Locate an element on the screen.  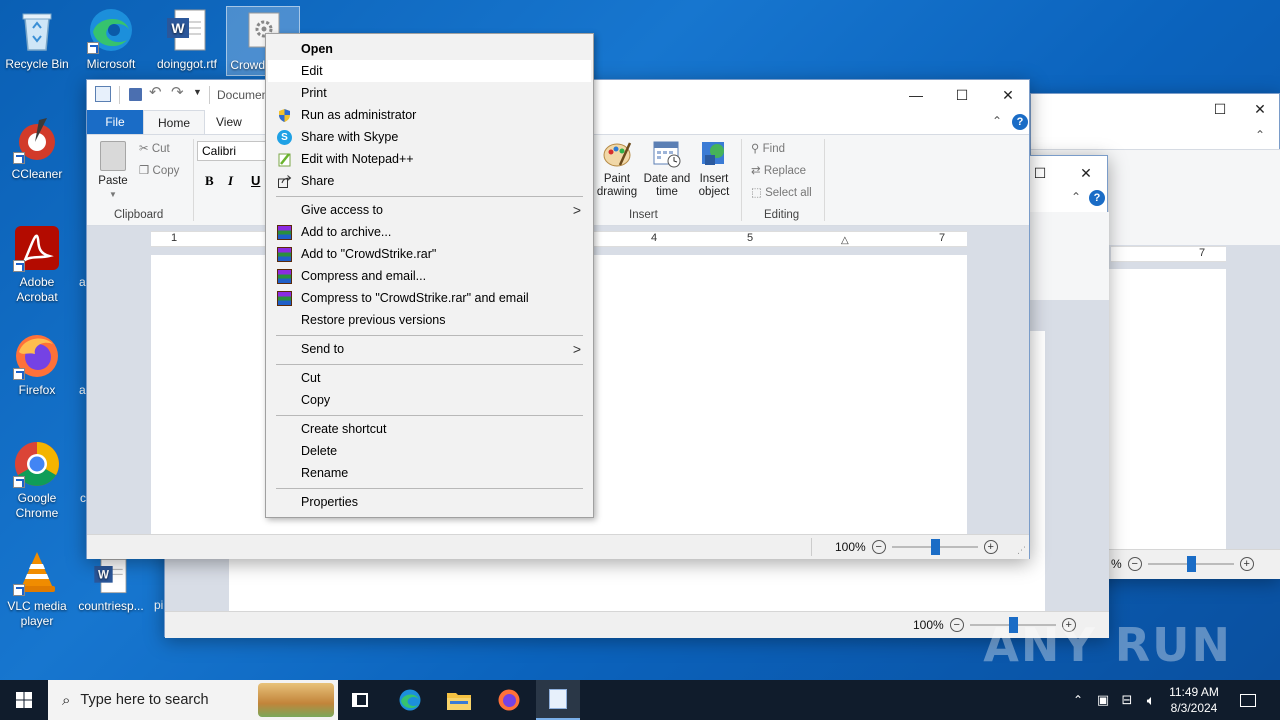
notification-center-button is located at coordinates (1248, 700).